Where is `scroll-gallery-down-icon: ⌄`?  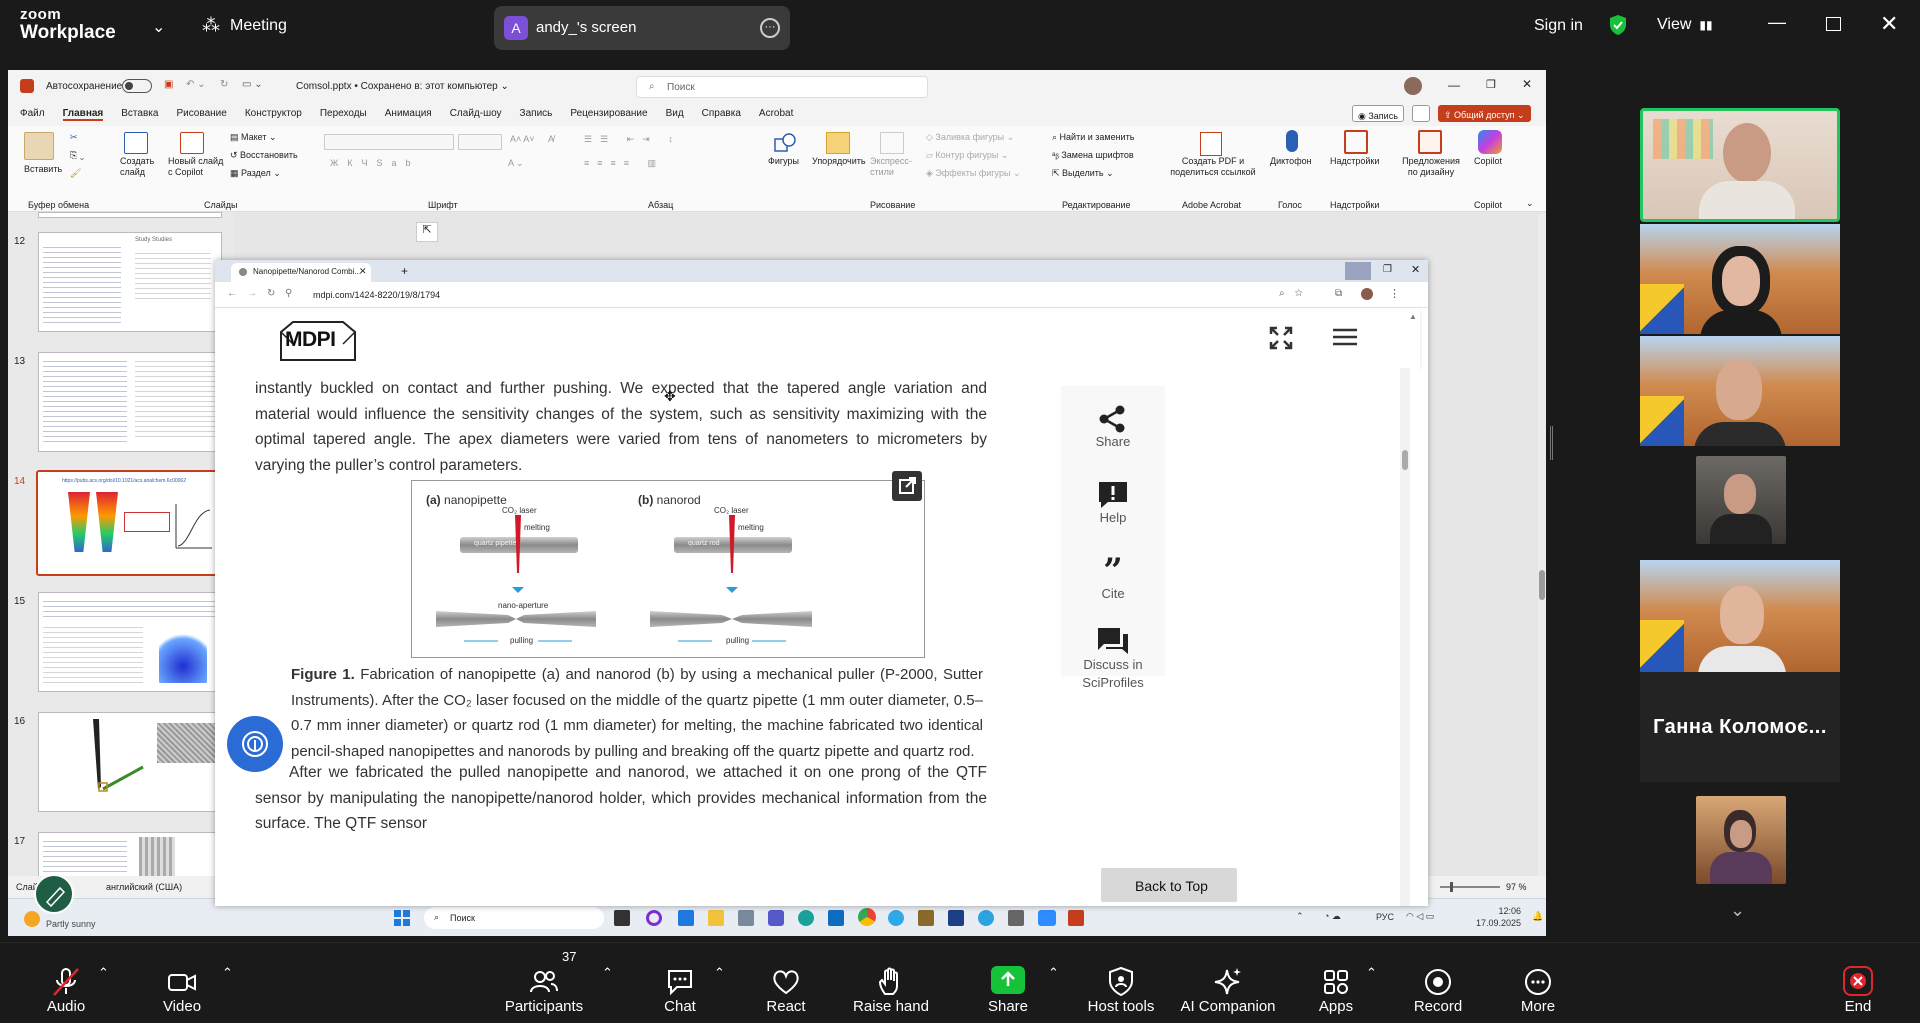
scroll-gallery-down-icon: ⌄ is located at coordinates (1737, 910).